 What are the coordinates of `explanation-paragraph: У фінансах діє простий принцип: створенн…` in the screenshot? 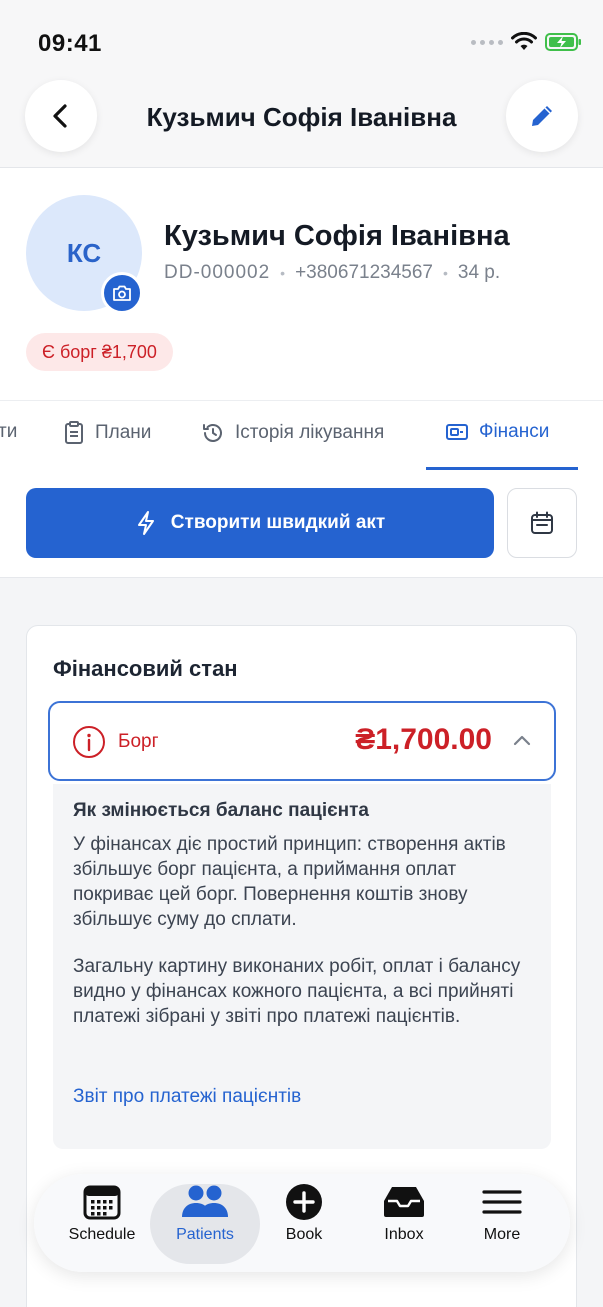 It's located at (289, 882).